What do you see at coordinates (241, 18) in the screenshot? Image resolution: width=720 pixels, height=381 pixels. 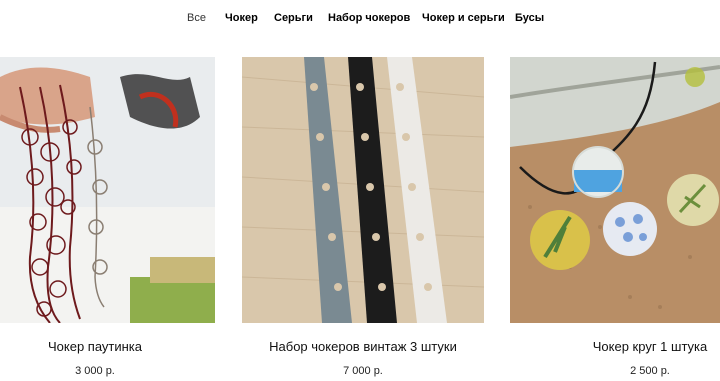 I see `nav-item-choker: Чокер` at bounding box center [241, 18].